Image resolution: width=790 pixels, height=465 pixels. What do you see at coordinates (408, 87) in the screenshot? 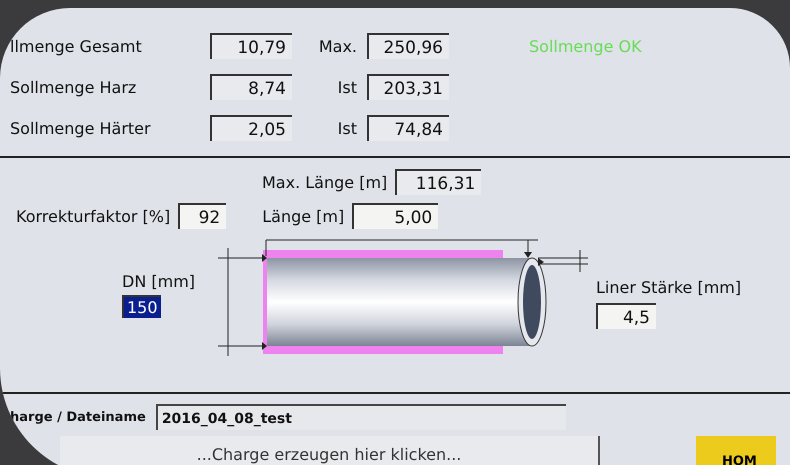
I see `value-field: 203,31` at bounding box center [408, 87].